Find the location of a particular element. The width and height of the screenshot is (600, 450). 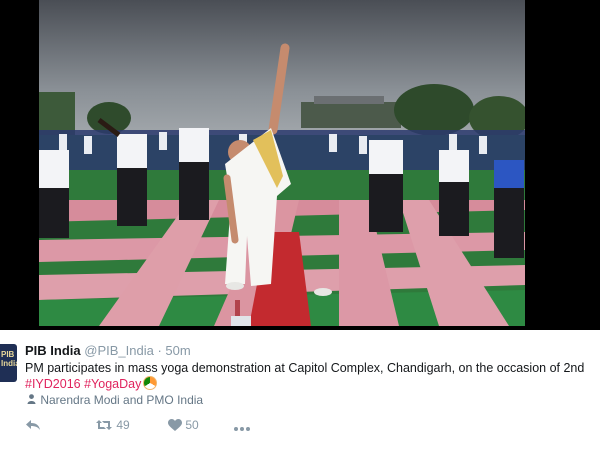

retweet-count: 49 is located at coordinates (123, 425).